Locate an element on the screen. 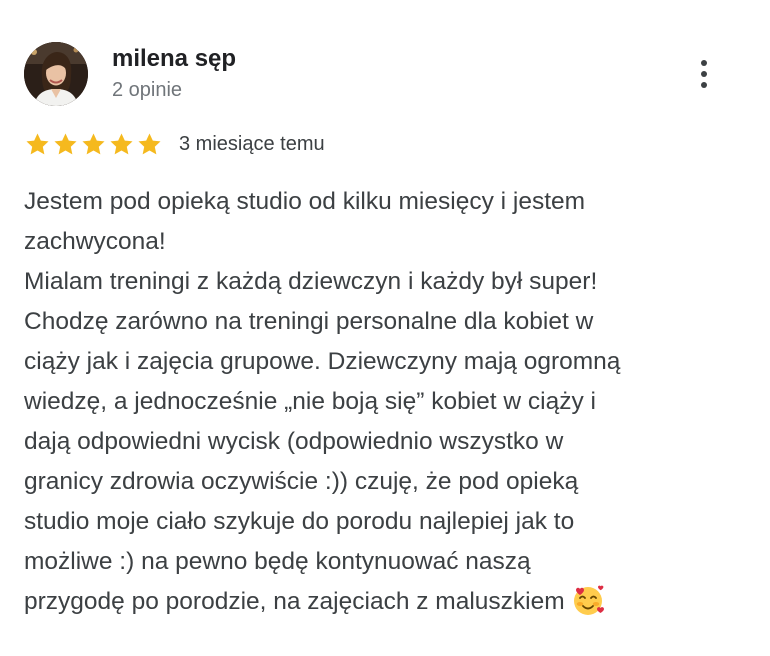  avatar-photo is located at coordinates (56, 74).